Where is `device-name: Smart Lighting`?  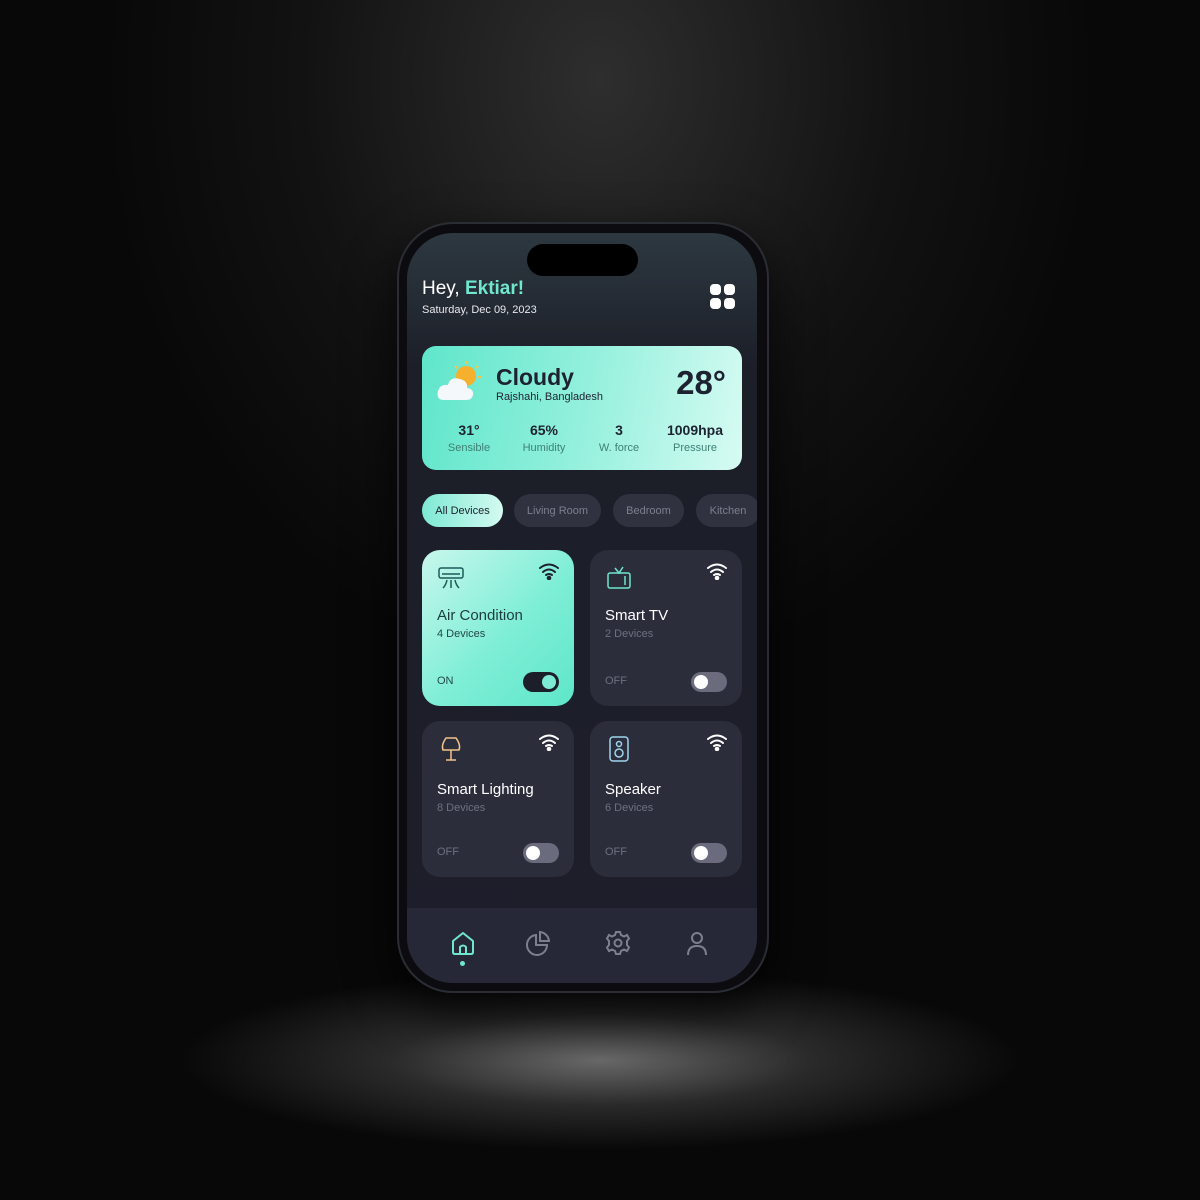
device-name: Smart Lighting is located at coordinates (485, 789).